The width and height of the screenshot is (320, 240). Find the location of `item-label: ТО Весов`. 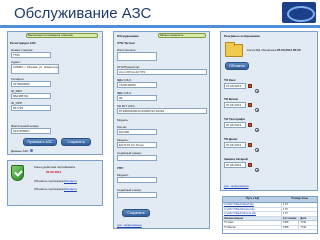

item-label: ТО Весов is located at coordinates (231, 99).